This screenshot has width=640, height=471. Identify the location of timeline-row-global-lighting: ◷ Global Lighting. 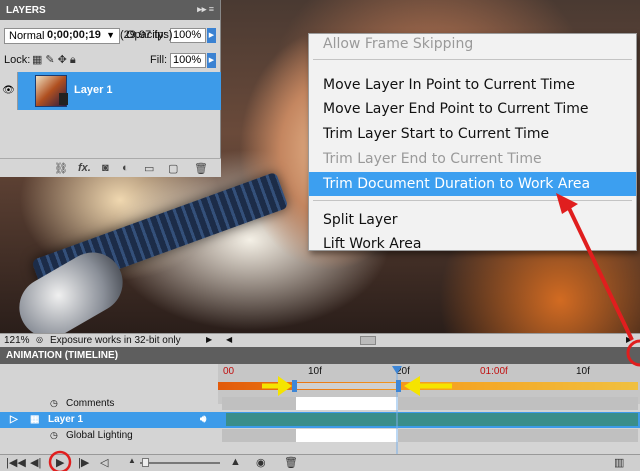
(320, 436).